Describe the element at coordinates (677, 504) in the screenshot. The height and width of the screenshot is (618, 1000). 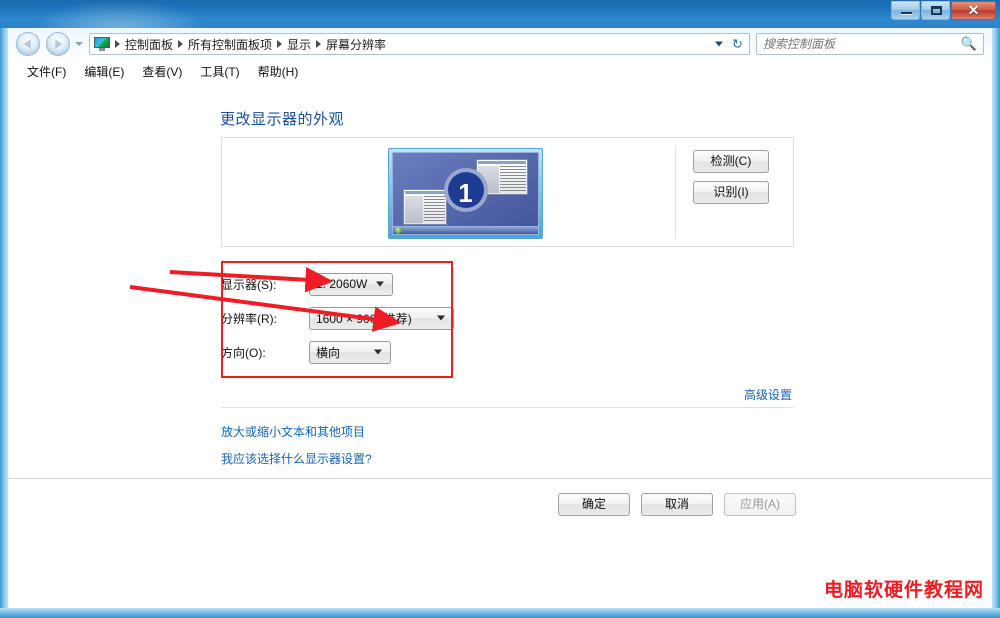
I see `cancel-button: 取消` at that location.